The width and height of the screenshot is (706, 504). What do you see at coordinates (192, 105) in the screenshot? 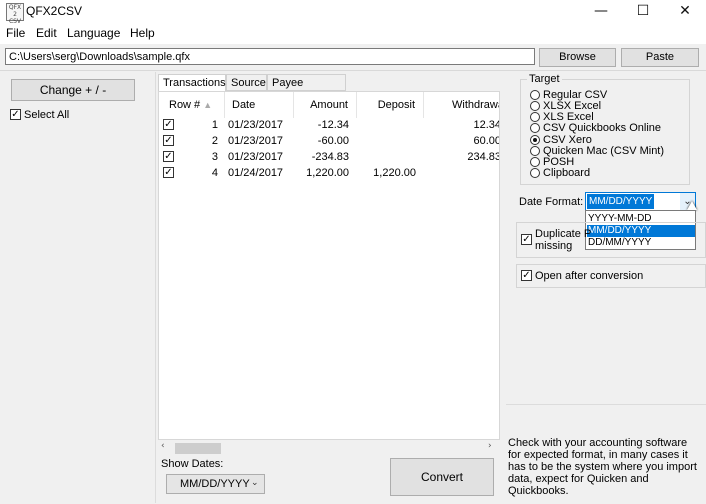
I see `column-header-row: Row # ▲` at bounding box center [192, 105].